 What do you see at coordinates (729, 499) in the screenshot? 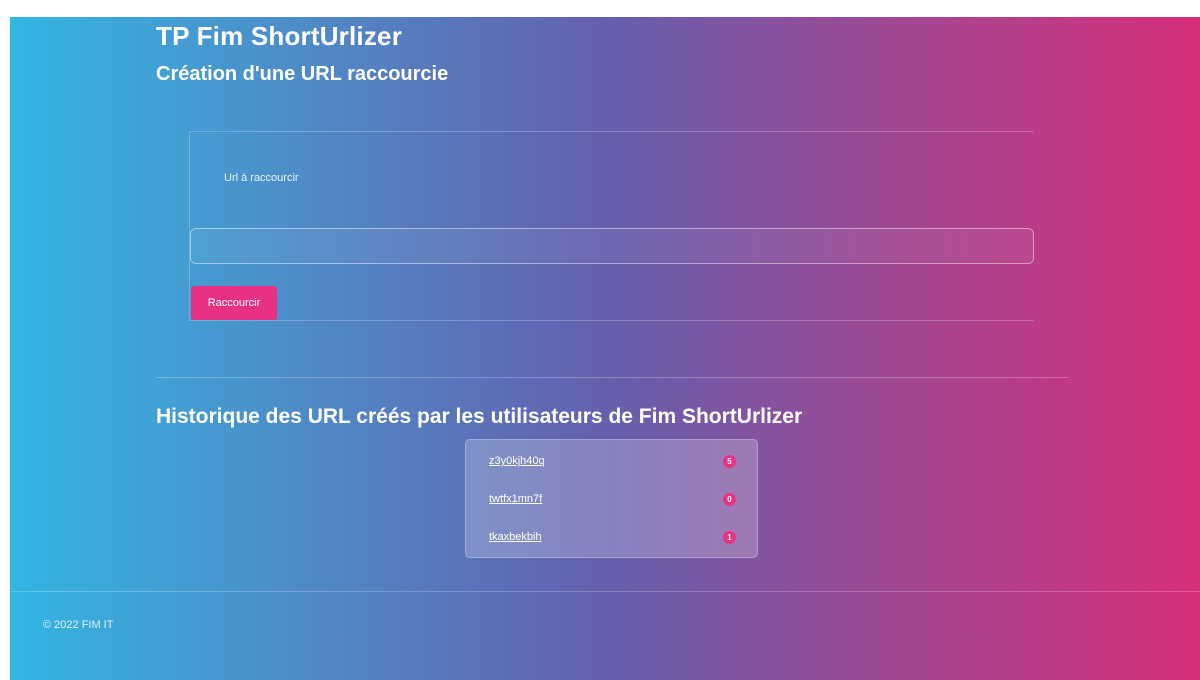
I see `click-count-badge: 0` at bounding box center [729, 499].